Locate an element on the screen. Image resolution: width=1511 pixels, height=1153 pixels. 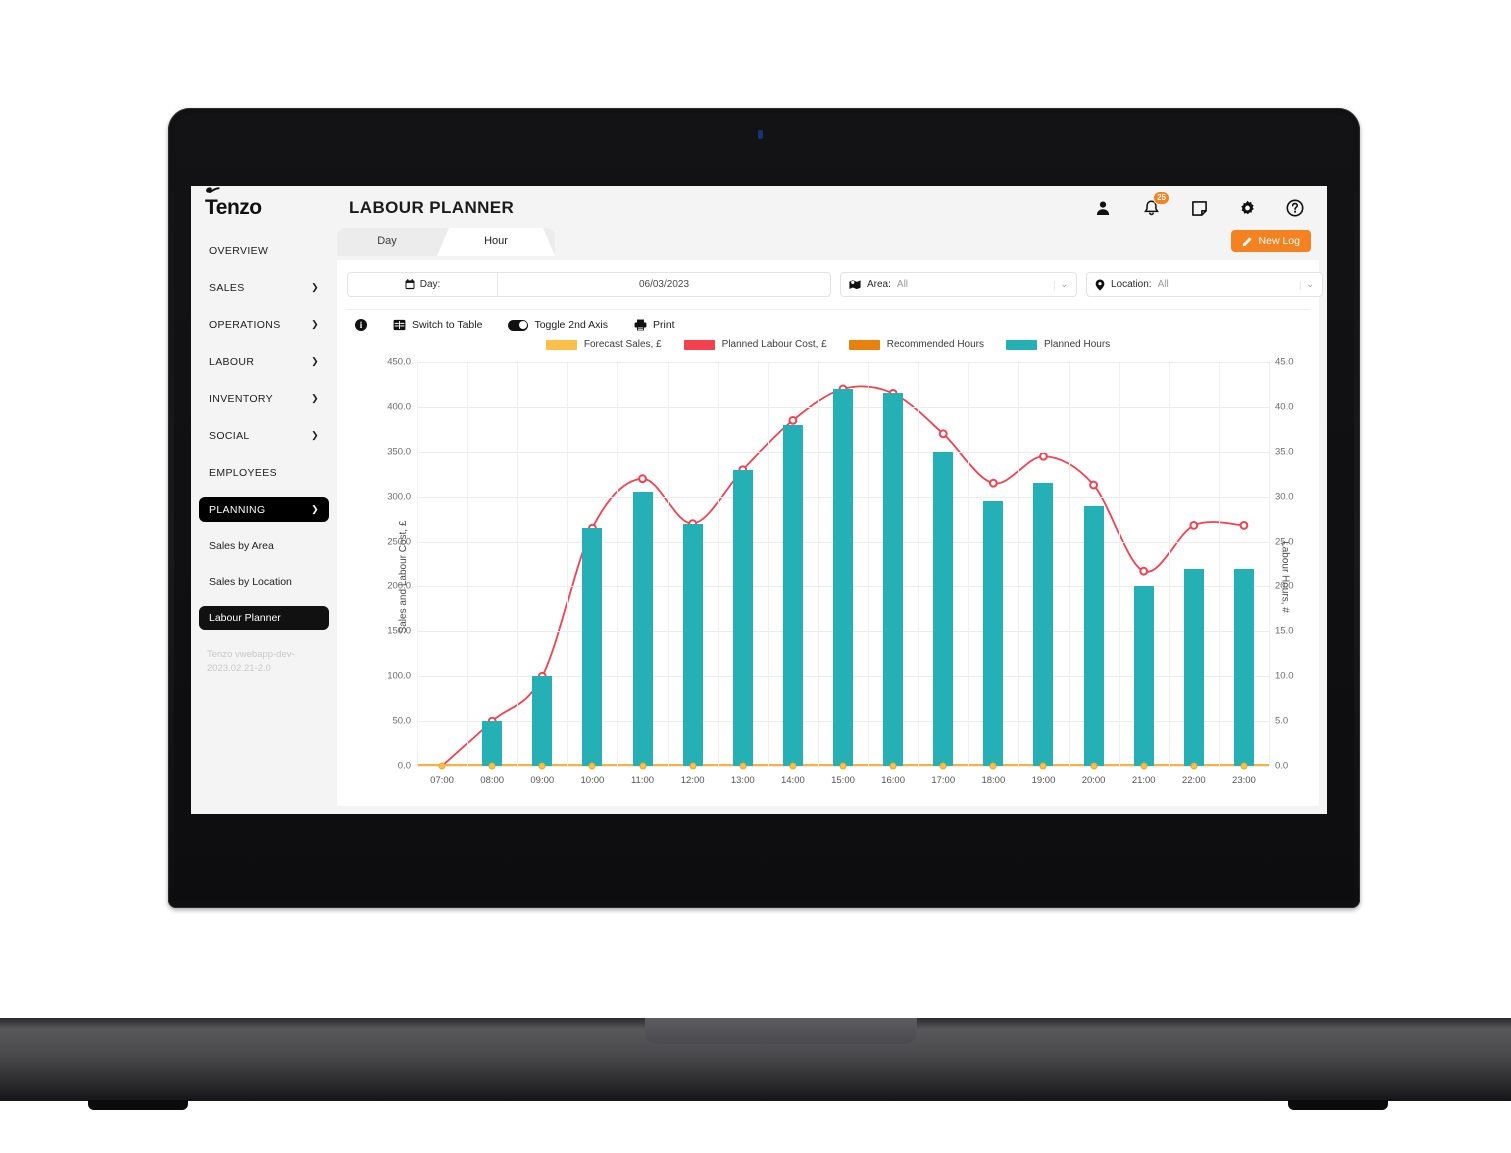
legend-item-recommended-hours: Recommended Hours is located at coordinates (916, 344).